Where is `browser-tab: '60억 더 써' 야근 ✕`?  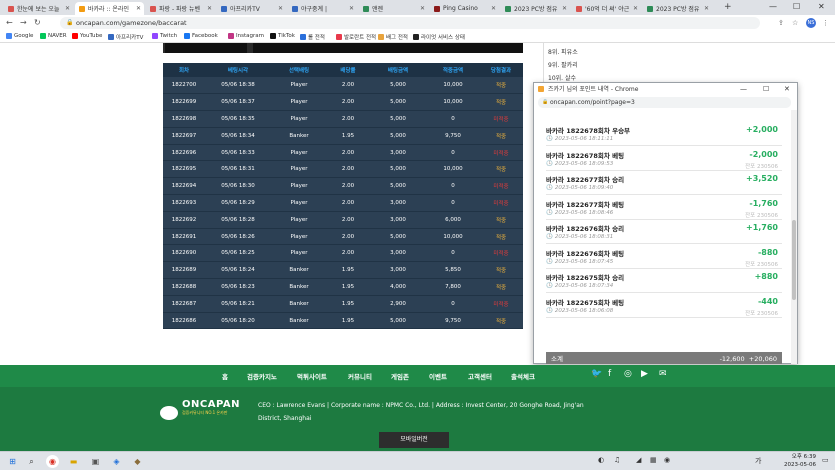
browser-tab: '60억 더 써' 야근 ✕ is located at coordinates (606, 8).